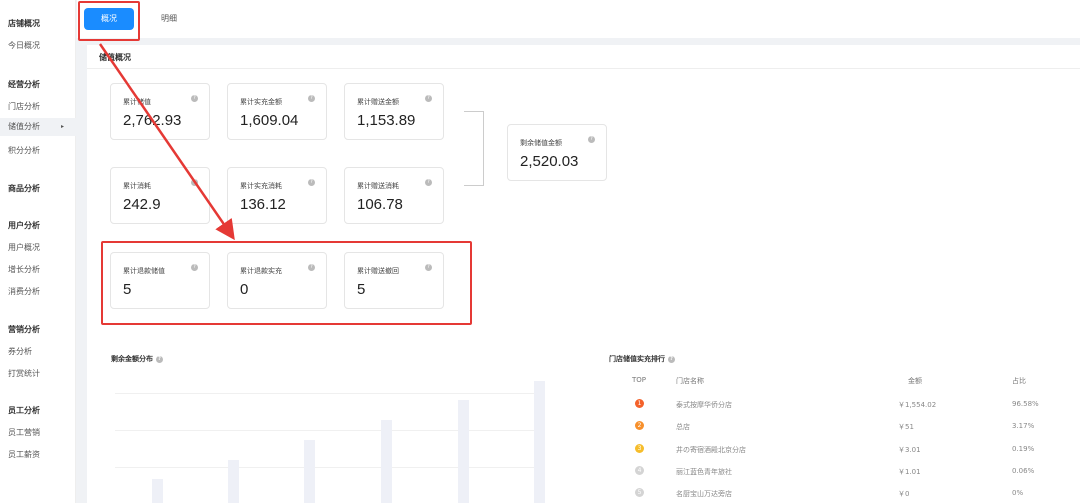 The height and width of the screenshot is (503, 1080). I want to click on card-value: 106.78, so click(380, 204).